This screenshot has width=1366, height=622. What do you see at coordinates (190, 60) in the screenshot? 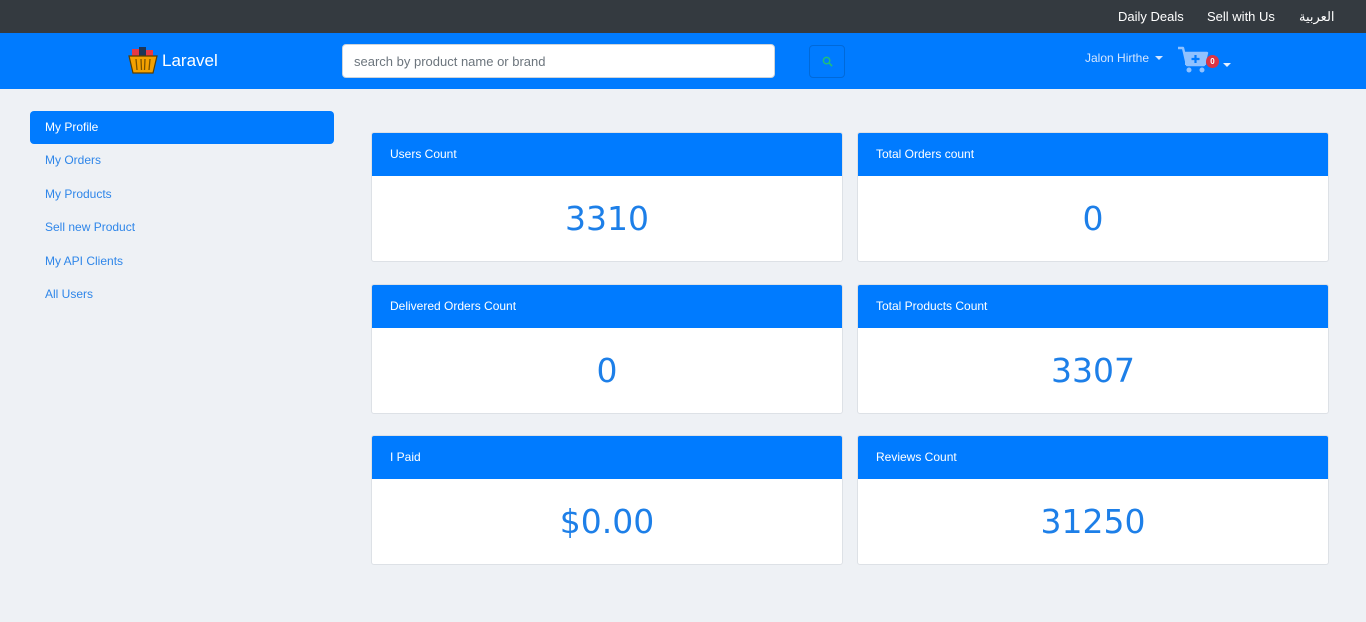
I see `brand-name: Laravel` at bounding box center [190, 60].